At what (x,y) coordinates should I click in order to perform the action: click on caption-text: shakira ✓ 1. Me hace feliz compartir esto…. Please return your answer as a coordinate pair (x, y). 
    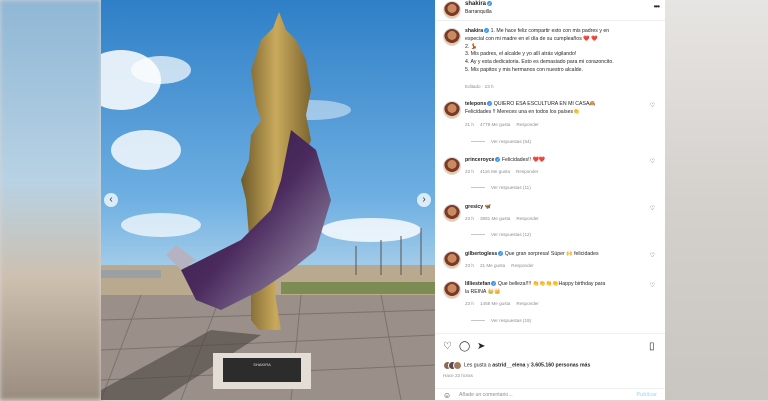
    Looking at the image, I should click on (539, 50).